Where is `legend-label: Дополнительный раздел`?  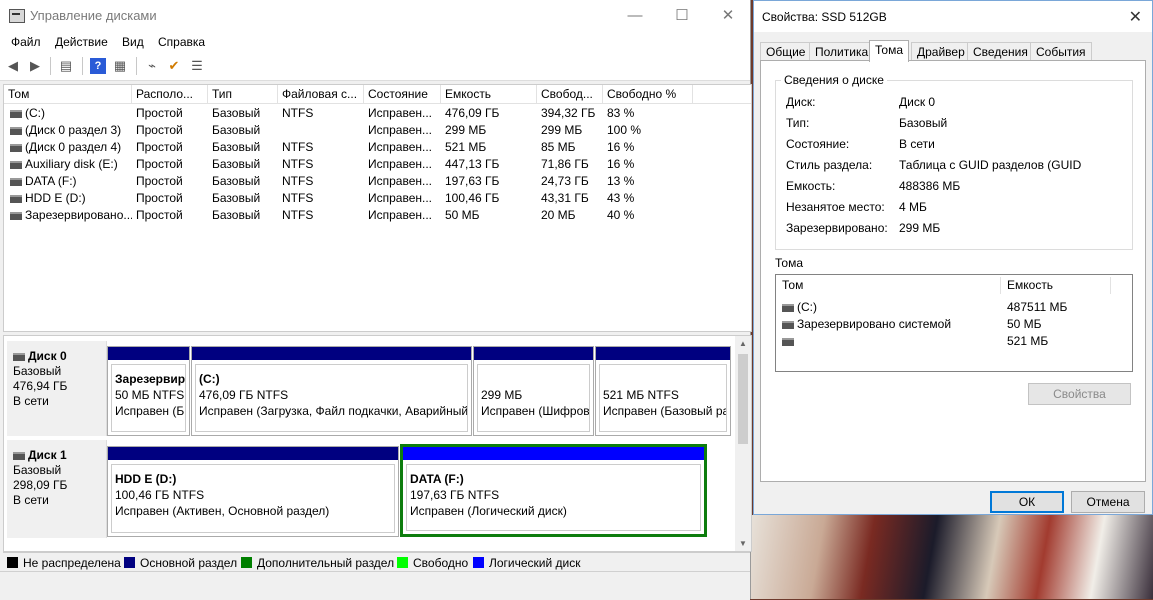 legend-label: Дополнительный раздел is located at coordinates (326, 563).